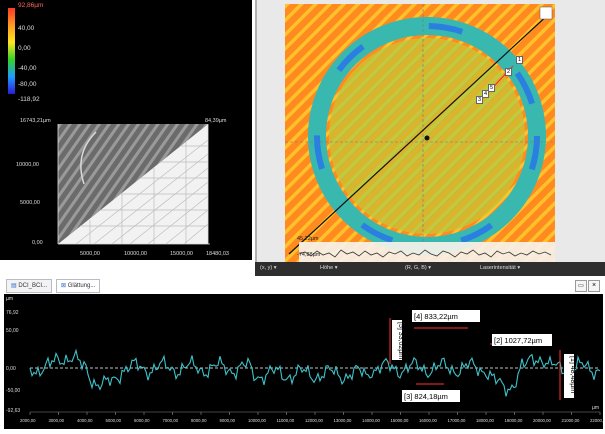 The height and width of the screenshot is (434, 605). I want to click on x-tick-label: 17000,00, so click(457, 420).